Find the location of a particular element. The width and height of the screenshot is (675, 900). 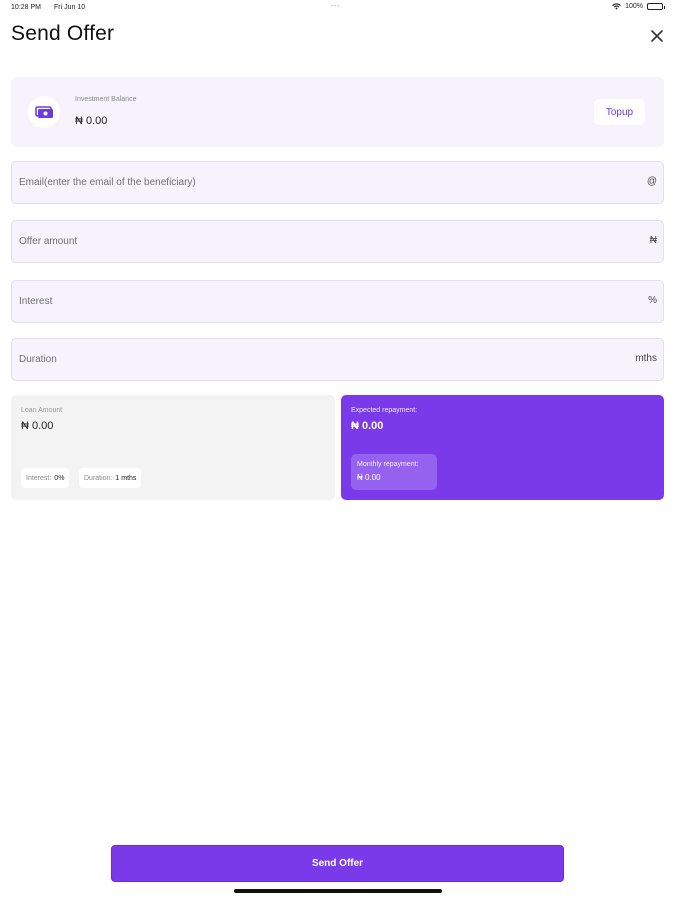

offer-amount-field-container: ₦ is located at coordinates (337, 241).